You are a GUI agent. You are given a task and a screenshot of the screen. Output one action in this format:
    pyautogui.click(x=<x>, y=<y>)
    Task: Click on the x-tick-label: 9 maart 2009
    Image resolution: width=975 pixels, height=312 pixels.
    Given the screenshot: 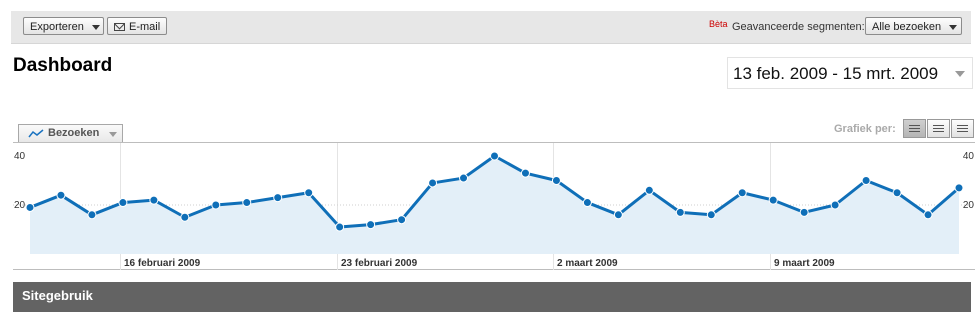 What is the action you would take?
    pyautogui.click(x=804, y=263)
    